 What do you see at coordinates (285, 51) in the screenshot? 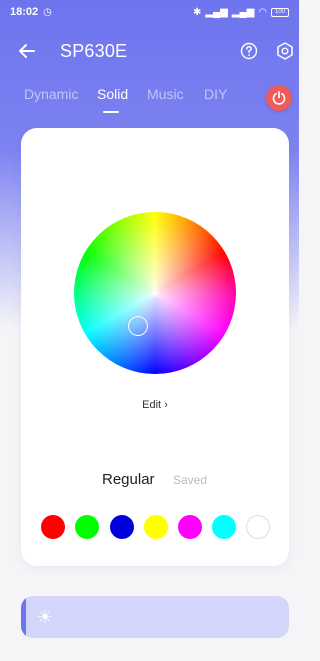
I see `settings-icon` at bounding box center [285, 51].